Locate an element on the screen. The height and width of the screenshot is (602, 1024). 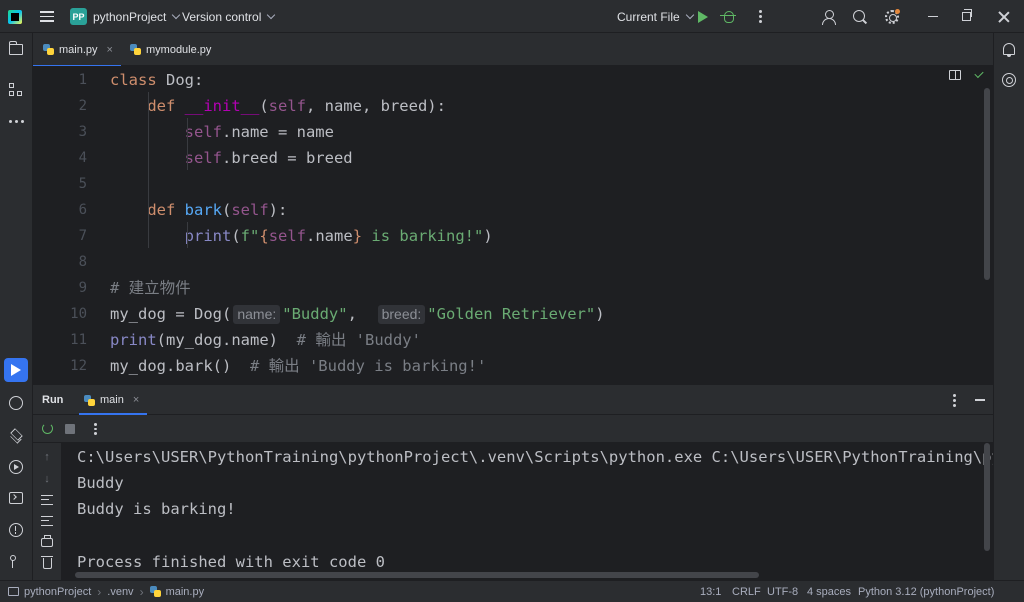
notifications-icon is located at coordinates (1009, 50).